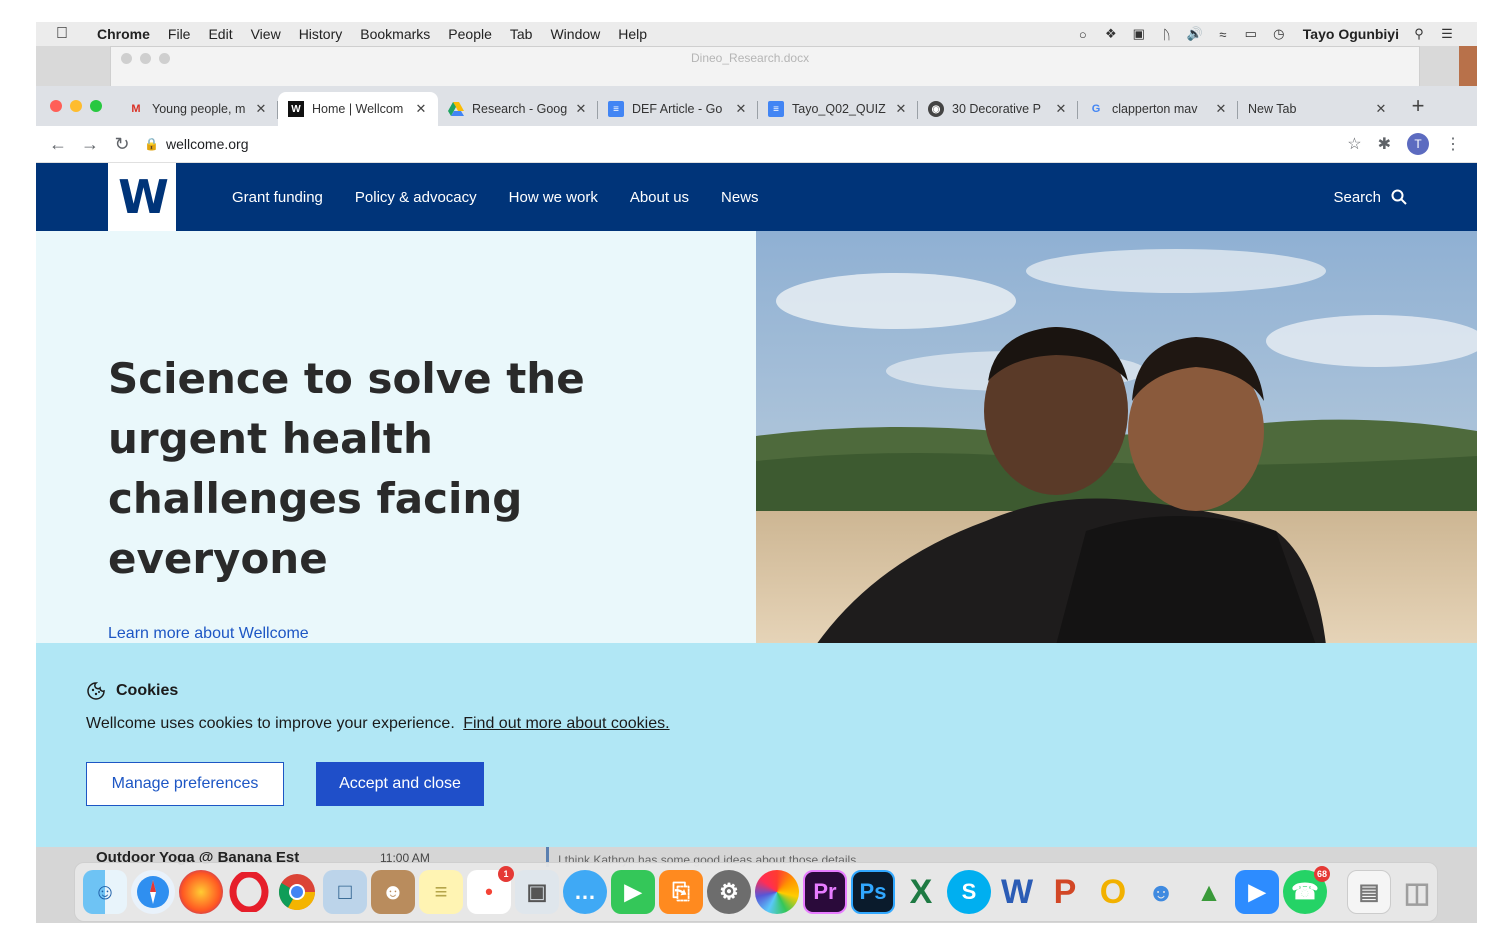  I want to click on bookmark-star-icon: ☆, so click(1354, 144).